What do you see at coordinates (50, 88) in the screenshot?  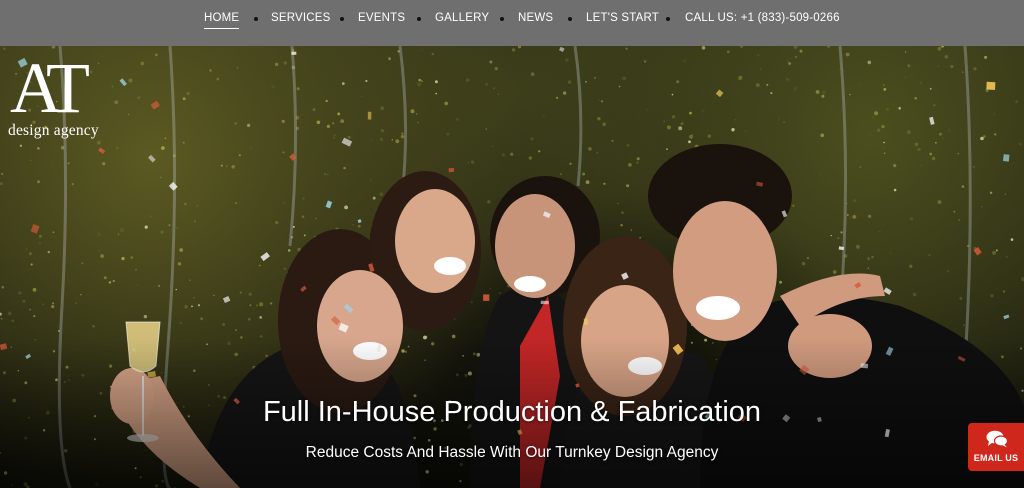 I see `logo-mark: AT` at bounding box center [50, 88].